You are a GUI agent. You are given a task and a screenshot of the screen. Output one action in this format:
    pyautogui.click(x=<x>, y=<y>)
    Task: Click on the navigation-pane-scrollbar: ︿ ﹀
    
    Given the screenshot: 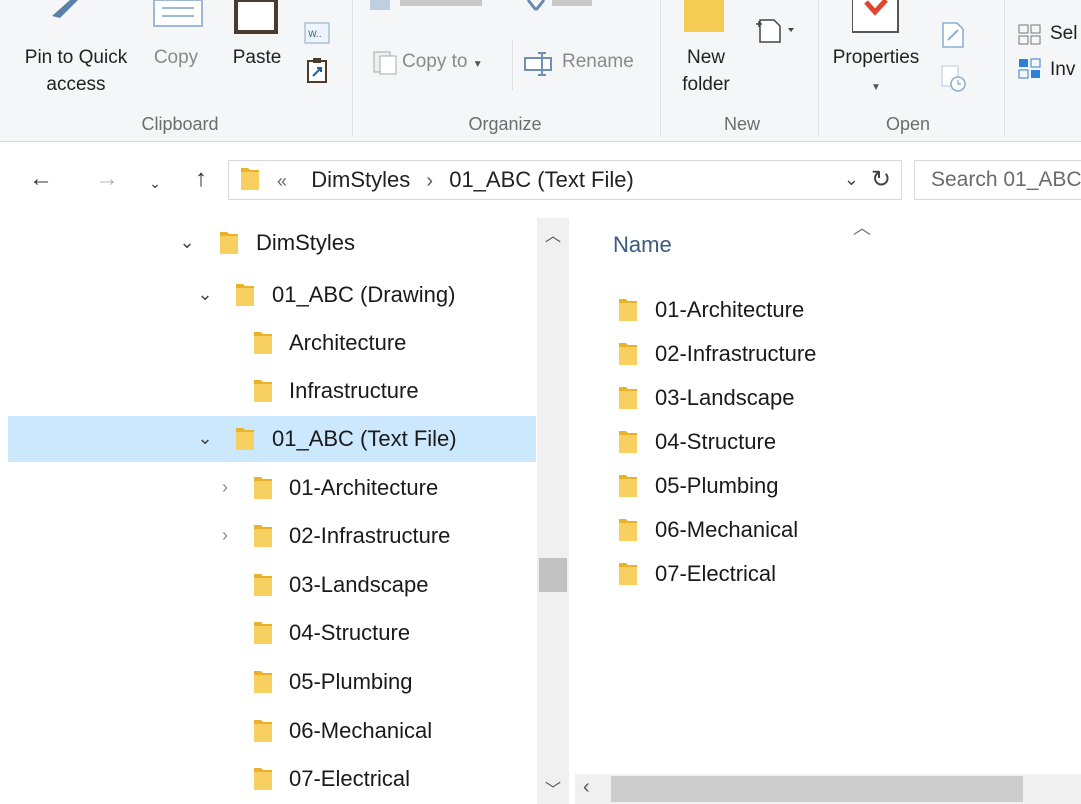 What is the action you would take?
    pyautogui.click(x=553, y=511)
    